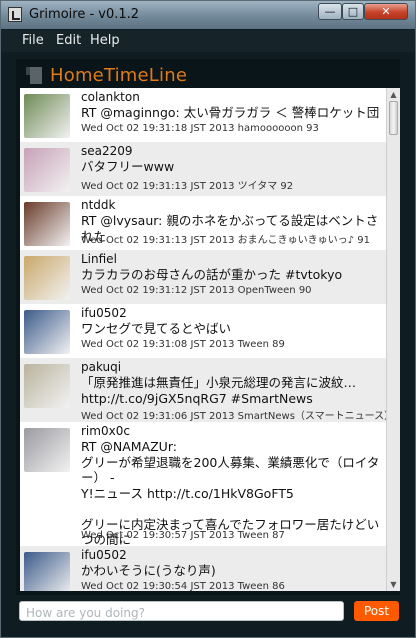 The width and height of the screenshot is (416, 638). I want to click on bookmark-icon, so click(34, 75).